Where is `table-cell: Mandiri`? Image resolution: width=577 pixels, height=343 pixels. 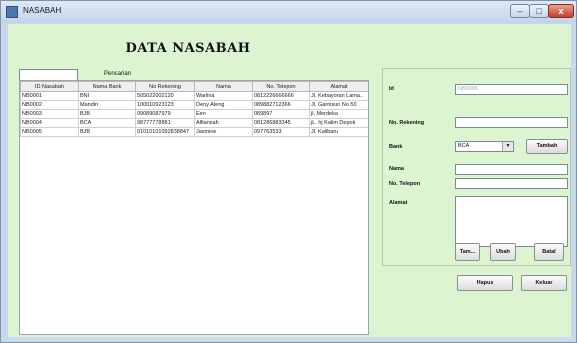 table-cell: Mandiri is located at coordinates (107, 105).